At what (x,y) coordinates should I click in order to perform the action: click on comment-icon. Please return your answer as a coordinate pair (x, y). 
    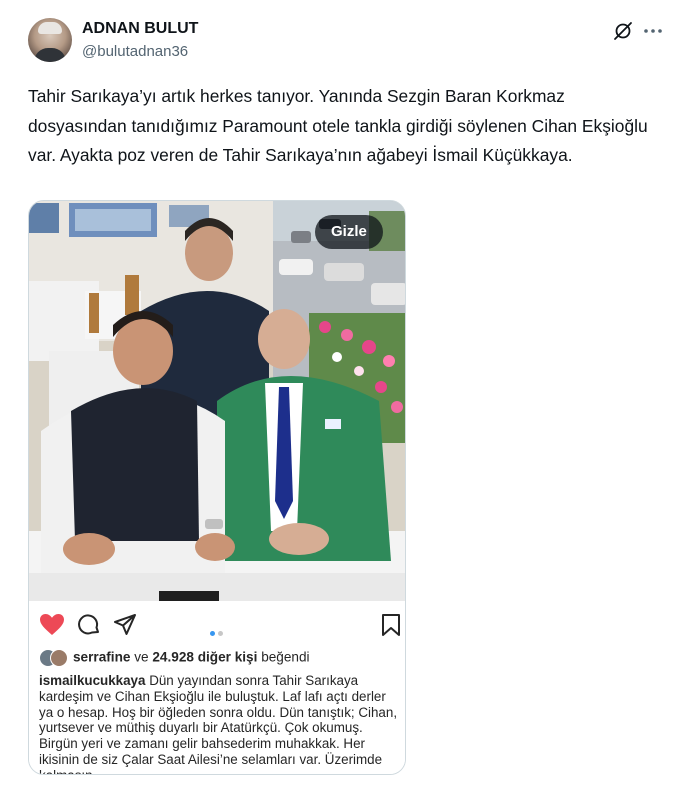
    Looking at the image, I should click on (89, 625).